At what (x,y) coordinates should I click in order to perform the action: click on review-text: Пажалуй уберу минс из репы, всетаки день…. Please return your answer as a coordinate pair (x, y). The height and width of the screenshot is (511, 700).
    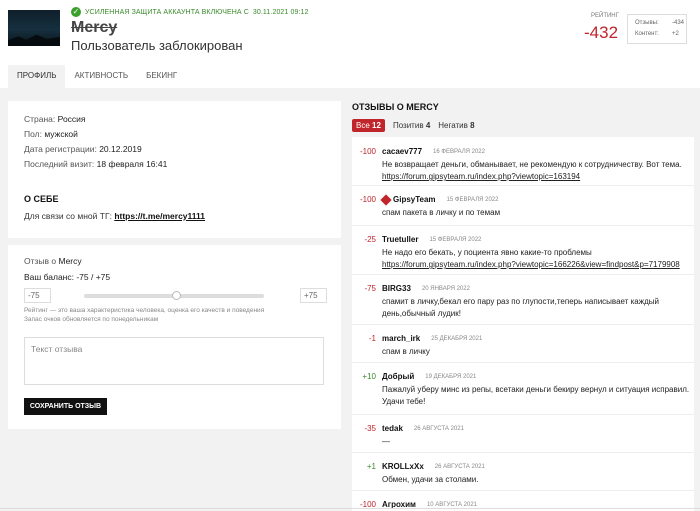
    Looking at the image, I should click on (536, 395).